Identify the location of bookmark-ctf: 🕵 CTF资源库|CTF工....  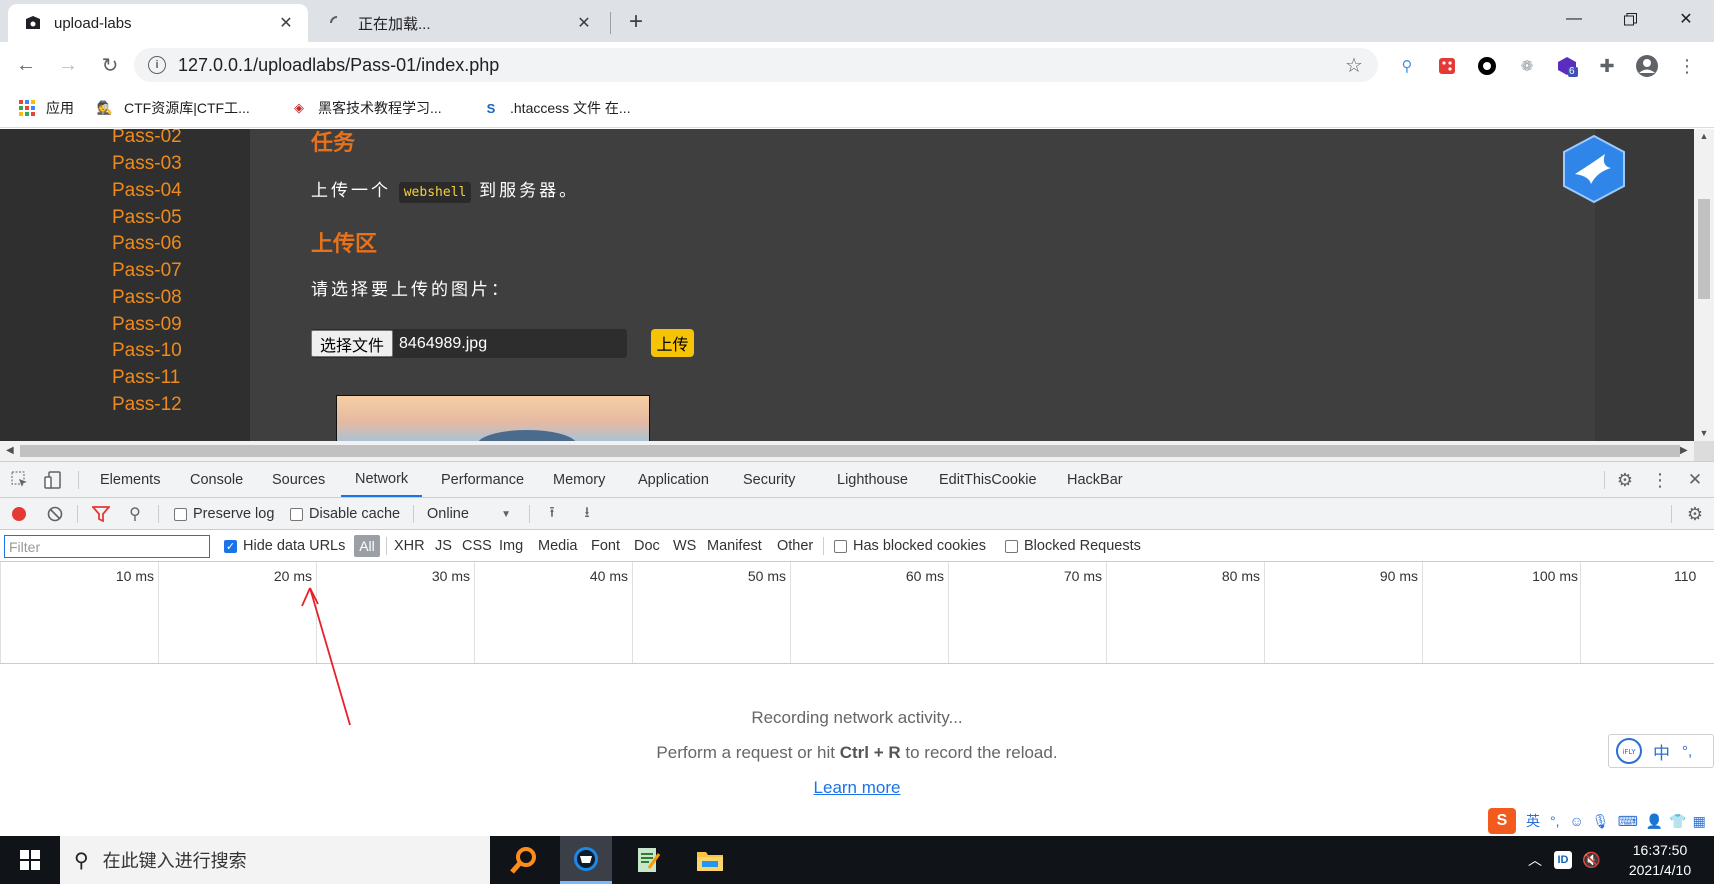
(173, 108).